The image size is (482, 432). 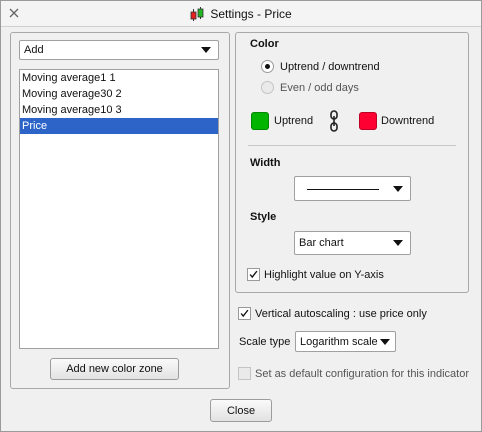 What do you see at coordinates (251, 14) in the screenshot?
I see `window-title: Settings - Price` at bounding box center [251, 14].